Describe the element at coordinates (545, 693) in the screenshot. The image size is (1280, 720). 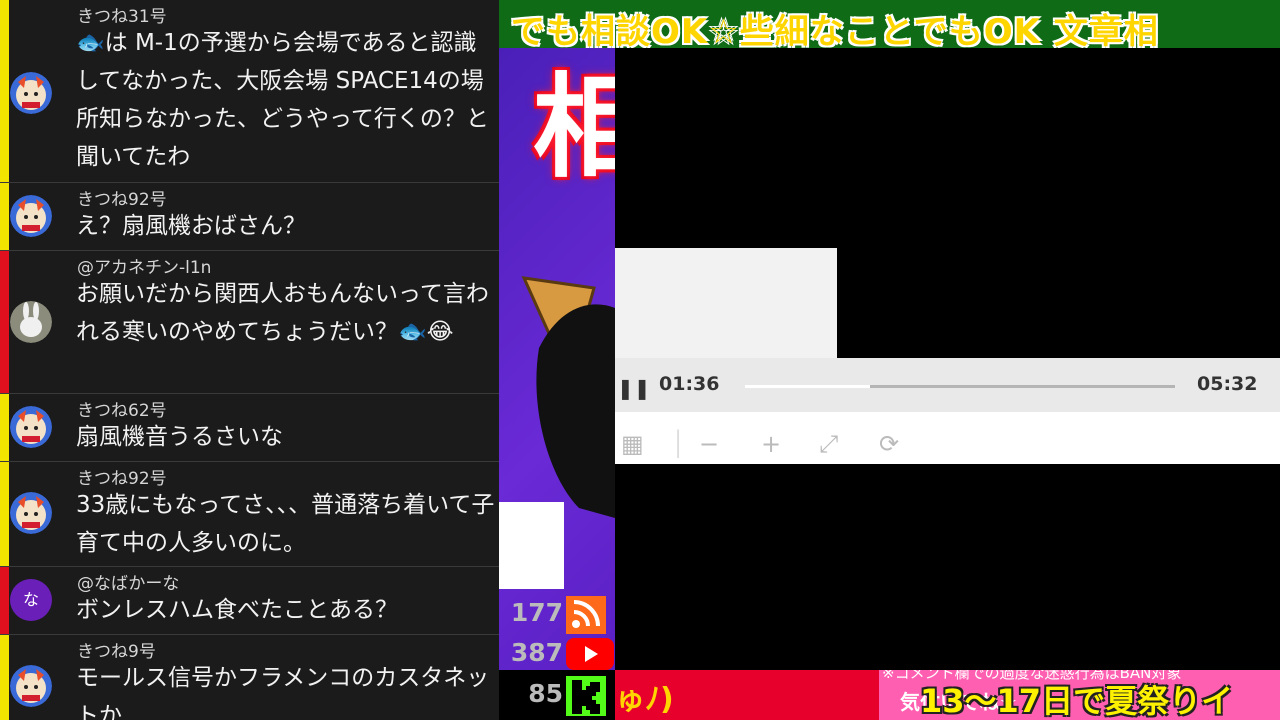
I see `count-kick: 85` at that location.